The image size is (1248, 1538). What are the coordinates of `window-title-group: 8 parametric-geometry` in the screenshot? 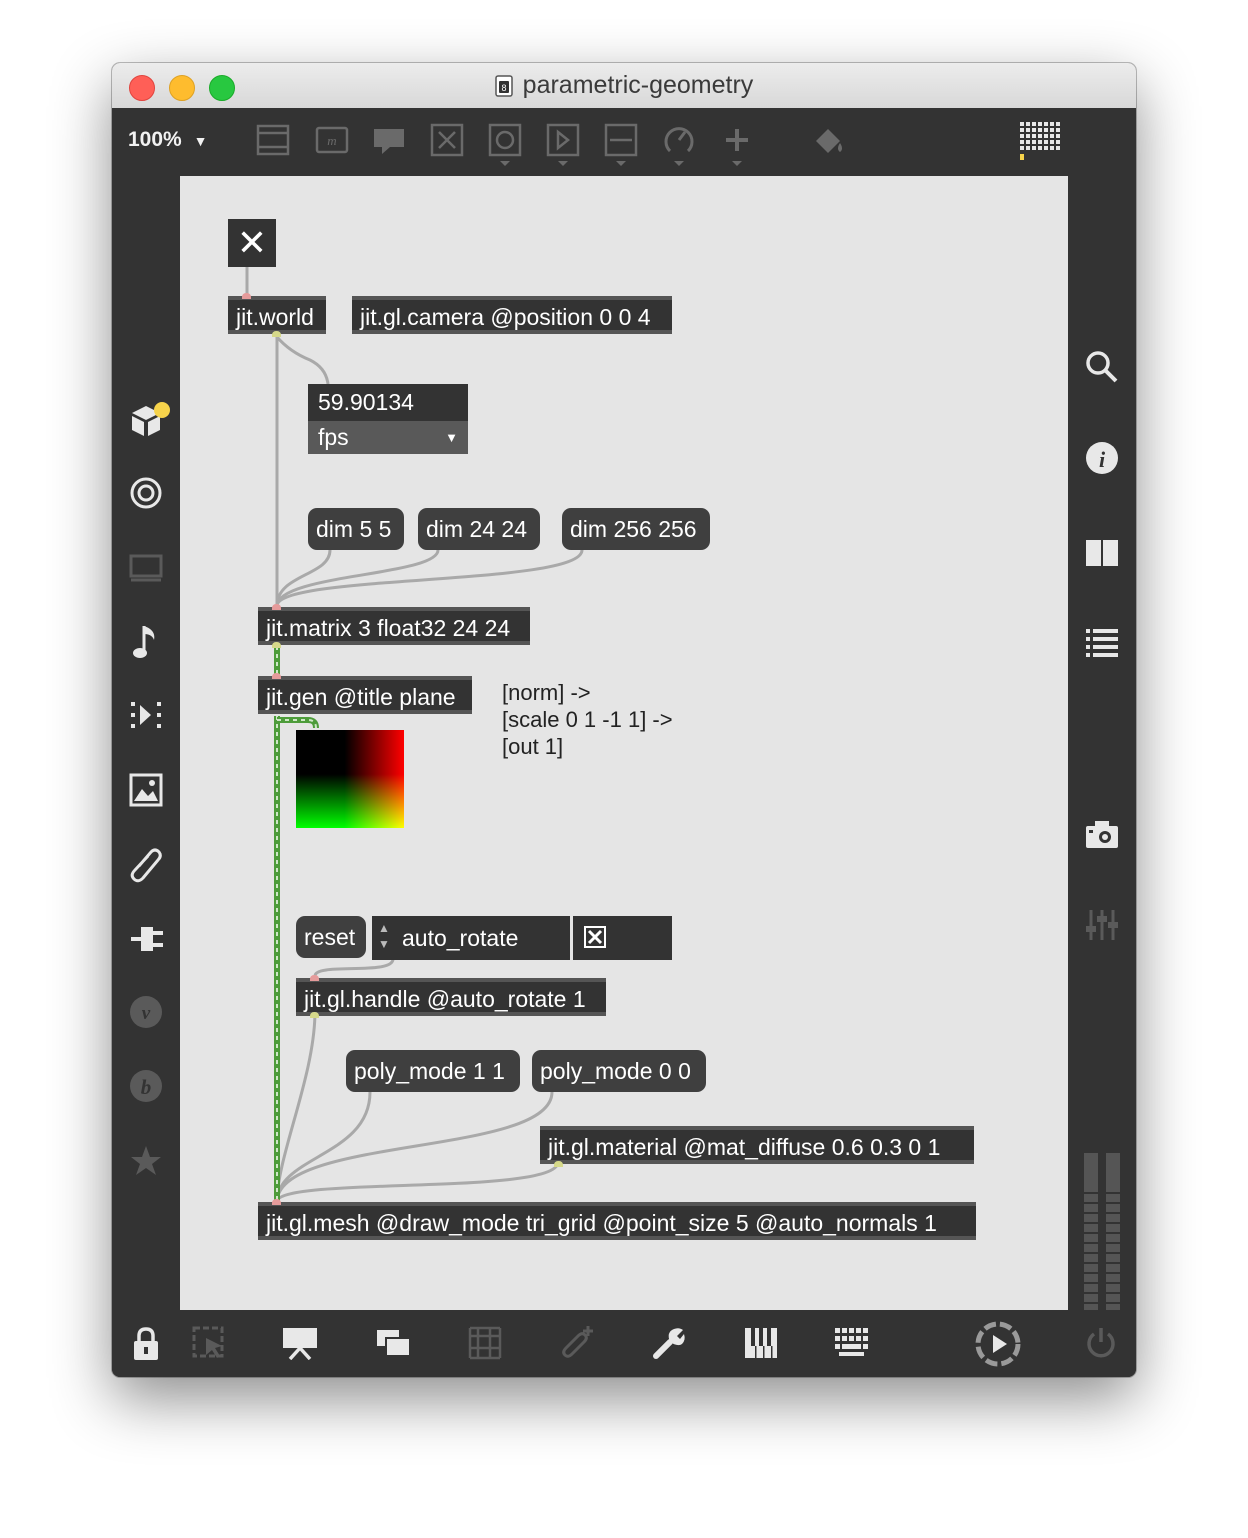 It's located at (624, 85).